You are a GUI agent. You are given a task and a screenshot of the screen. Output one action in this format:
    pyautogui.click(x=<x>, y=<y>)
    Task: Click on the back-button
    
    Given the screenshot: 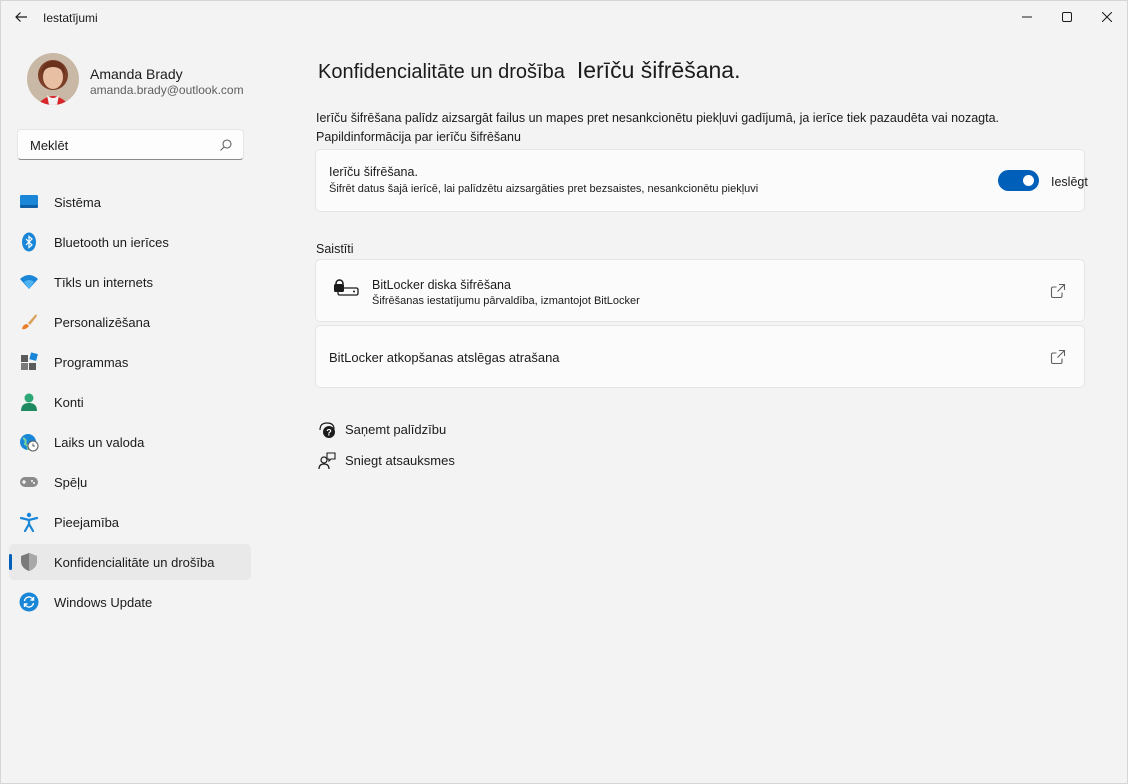 What is the action you would take?
    pyautogui.click(x=21, y=17)
    